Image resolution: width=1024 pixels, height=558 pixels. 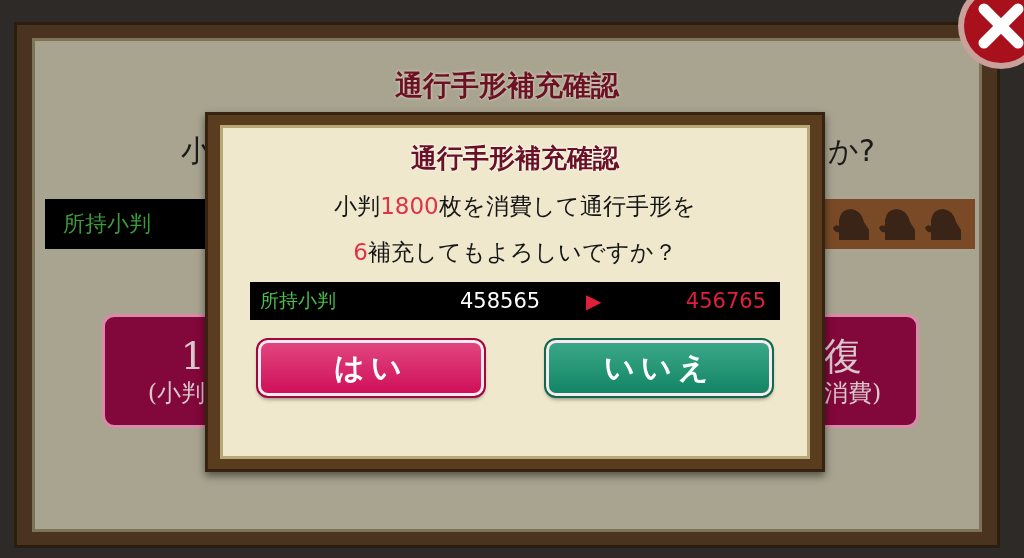 What do you see at coordinates (851, 151) in the screenshot?
I see `question-text: か?` at bounding box center [851, 151].